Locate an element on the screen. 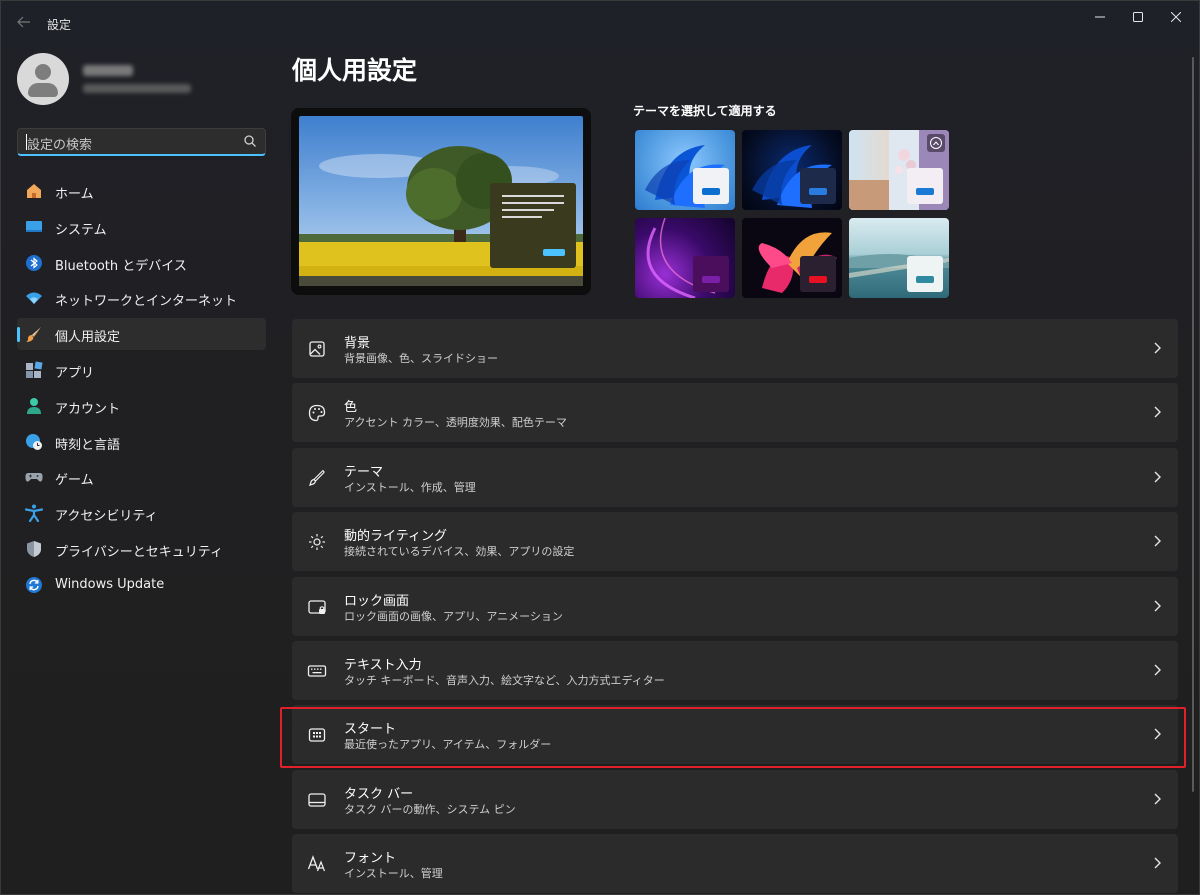 The width and height of the screenshot is (1200, 895). setting-row-text-input: テキスト入力 タッチ キーボード、音声入力、絵文字など、入力方式エディター is located at coordinates (735, 670).